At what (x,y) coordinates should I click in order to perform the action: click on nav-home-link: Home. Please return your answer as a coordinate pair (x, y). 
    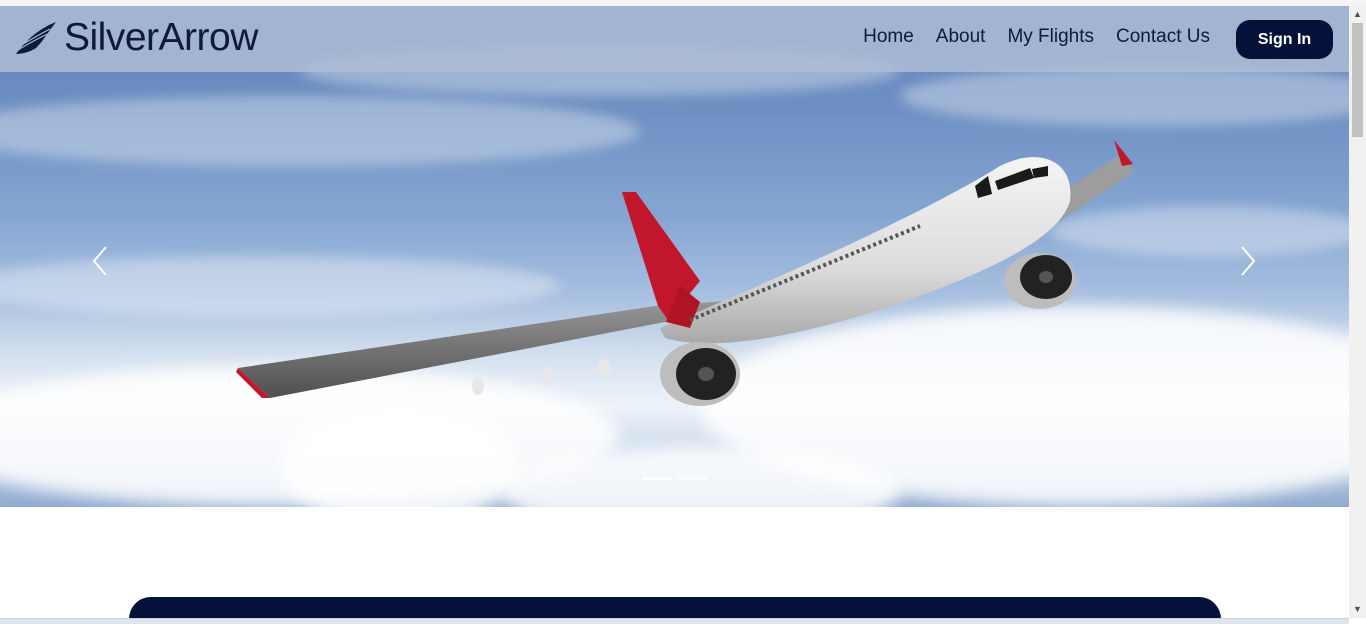
    Looking at the image, I should click on (888, 37).